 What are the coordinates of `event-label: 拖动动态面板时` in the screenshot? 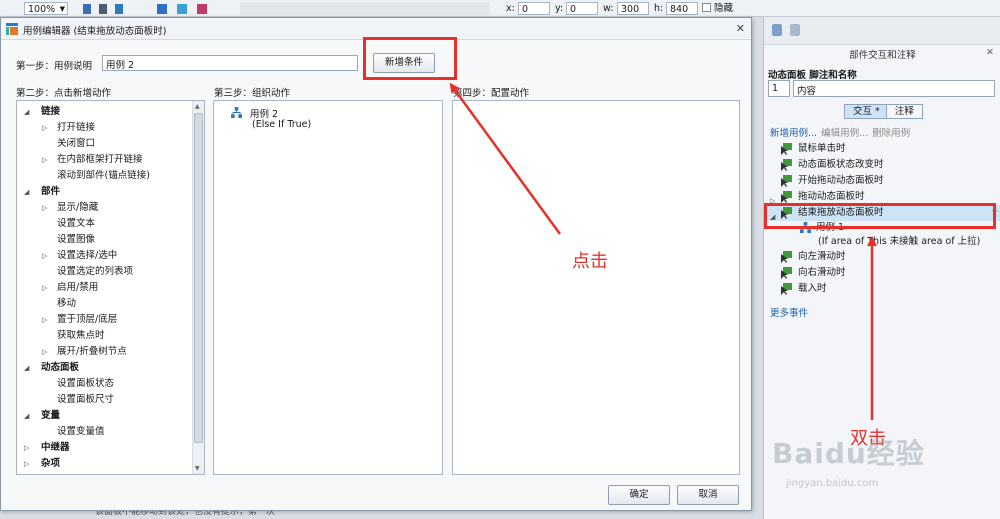 It's located at (831, 196).